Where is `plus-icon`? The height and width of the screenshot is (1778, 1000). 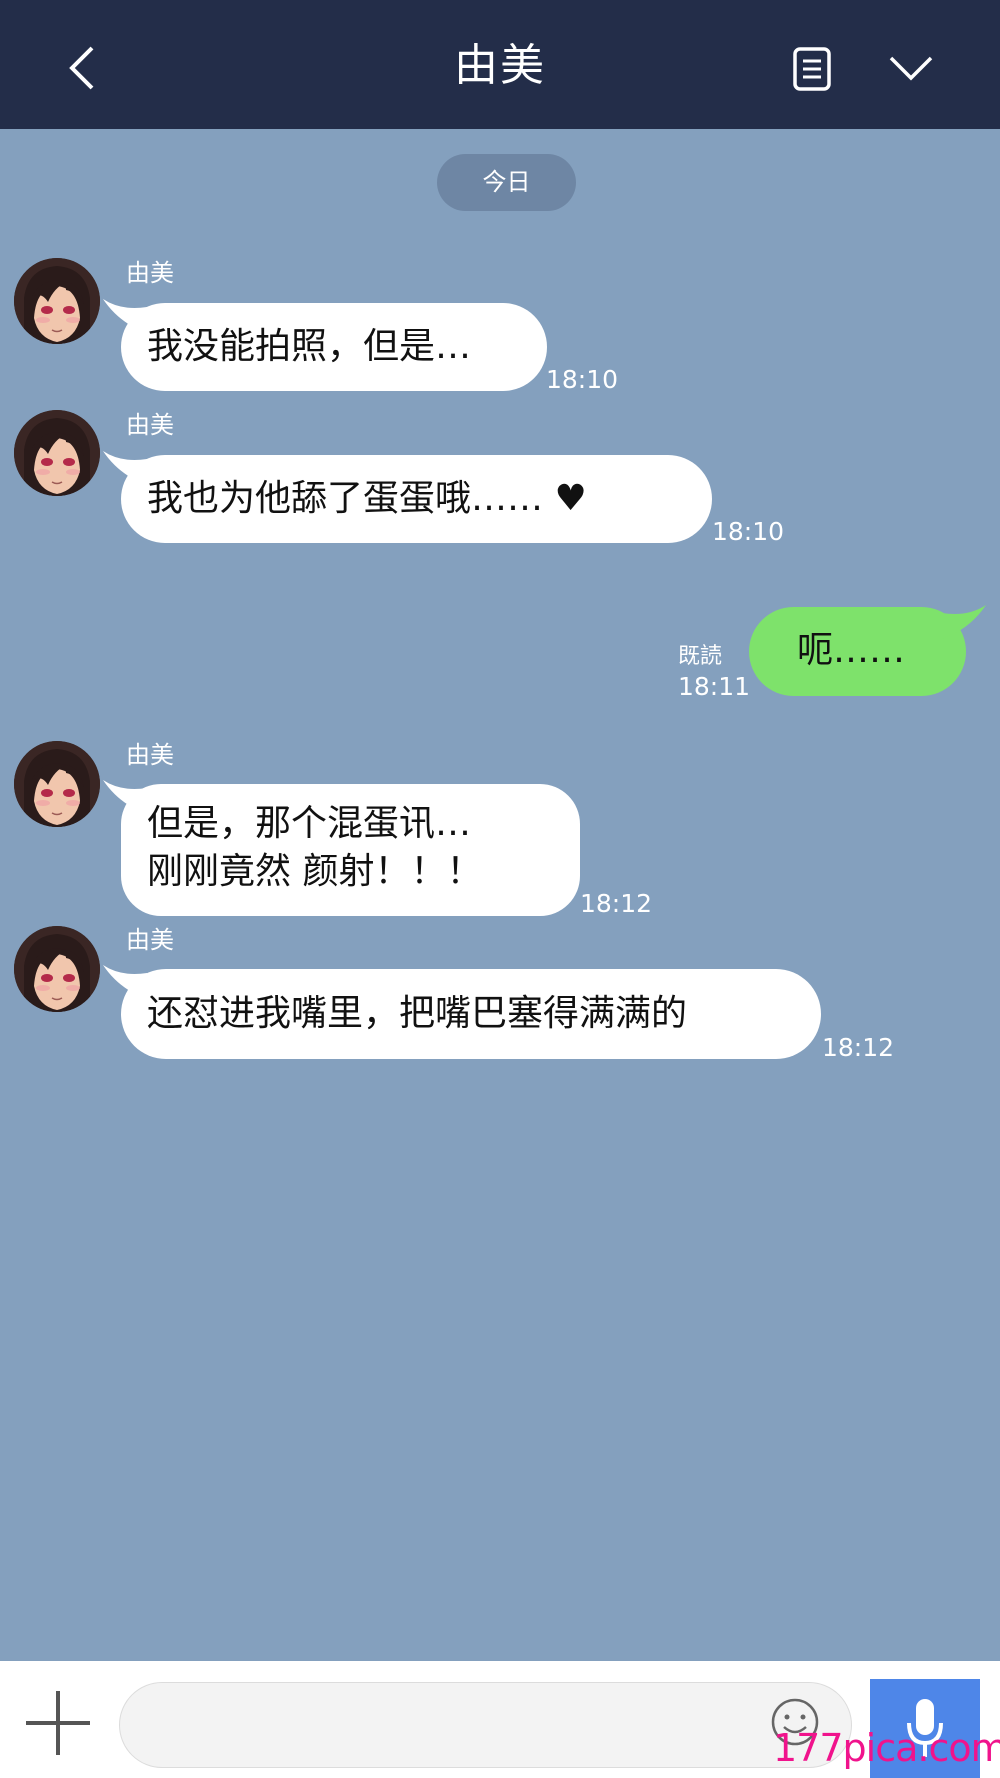
plus-icon is located at coordinates (58, 1723).